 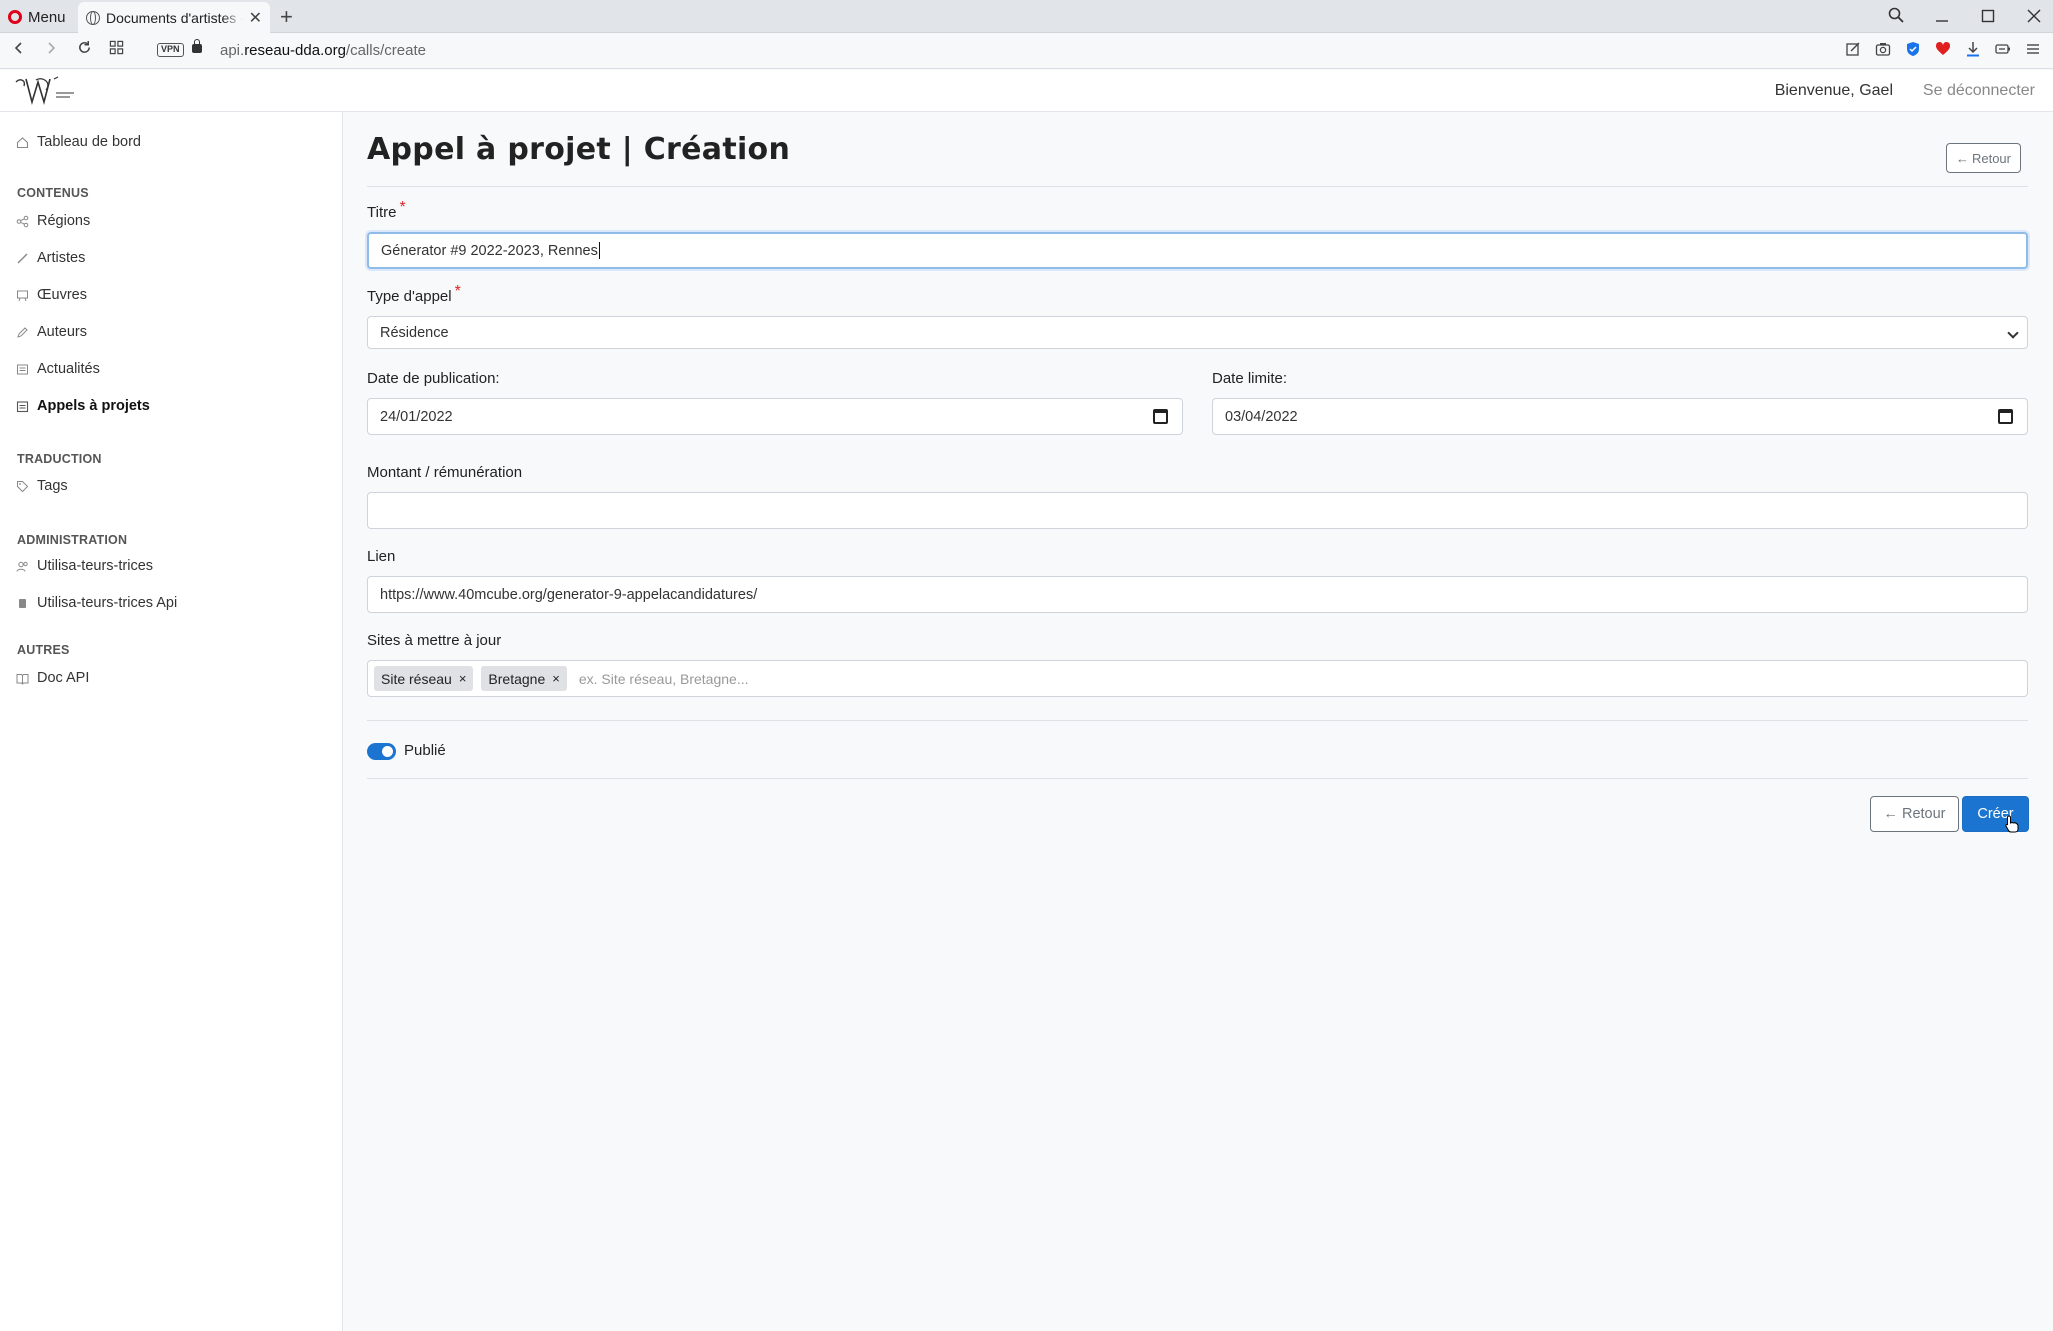 I want to click on sidebar-item-label: Utilisa-teurs-trices Api, so click(x=107, y=603).